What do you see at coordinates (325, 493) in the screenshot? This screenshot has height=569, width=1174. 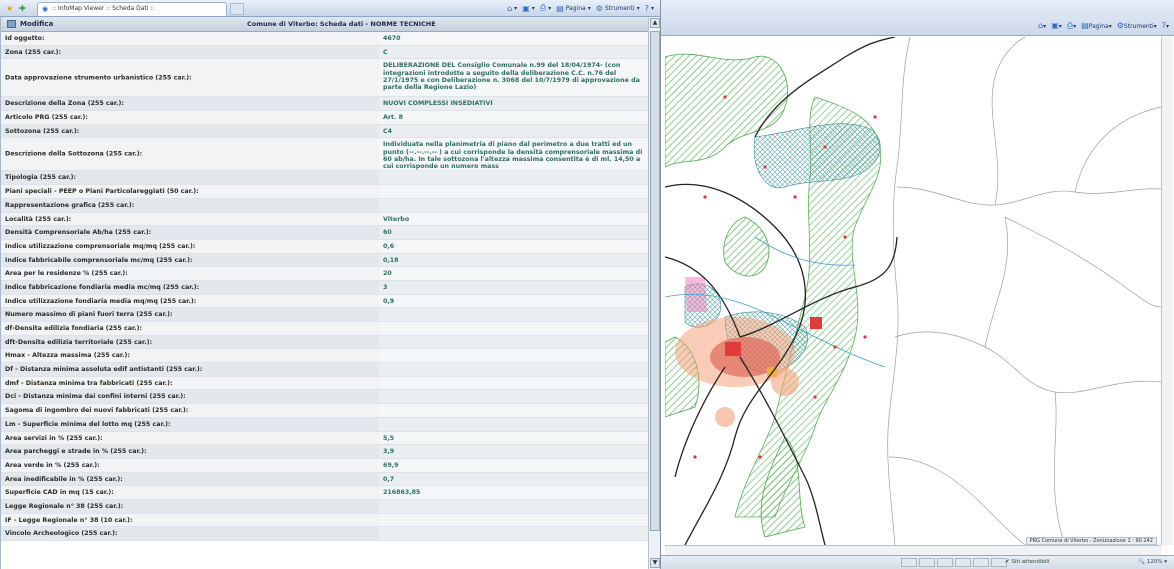 I see `table-row: Superficie CAD in mq (15 car.): 216863,85` at bounding box center [325, 493].